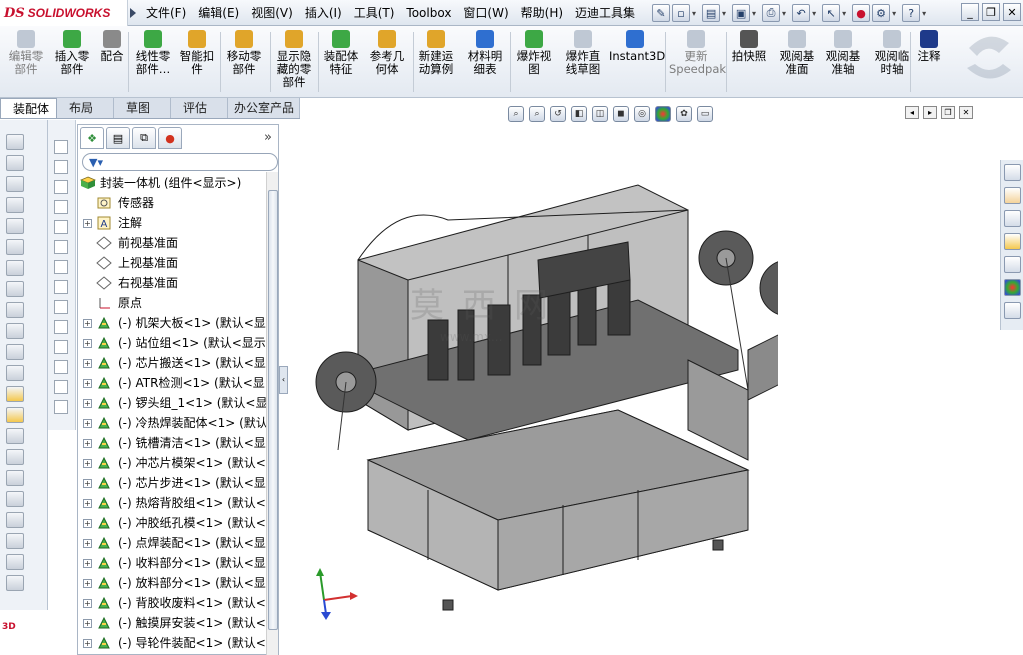 This screenshot has width=1023, height=655. Describe the element at coordinates (861, 13) in the screenshot. I see `rebuild-traffic-light-icon: ●` at that location.